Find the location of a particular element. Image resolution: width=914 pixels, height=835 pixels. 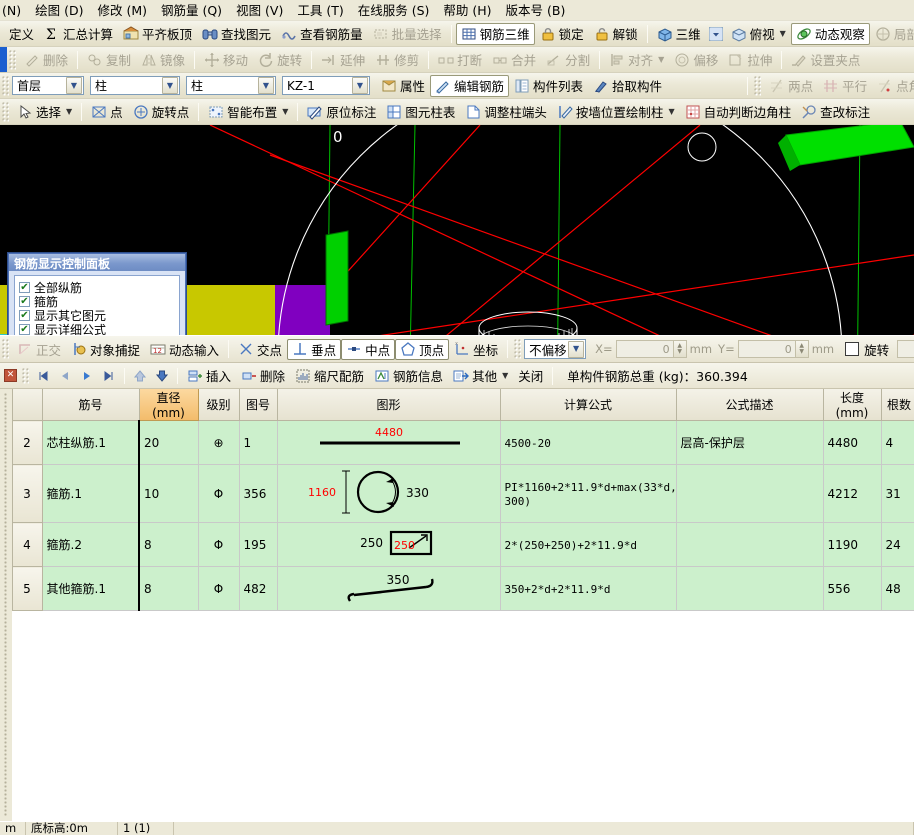

cell-rownum: 2 is located at coordinates (27, 442).